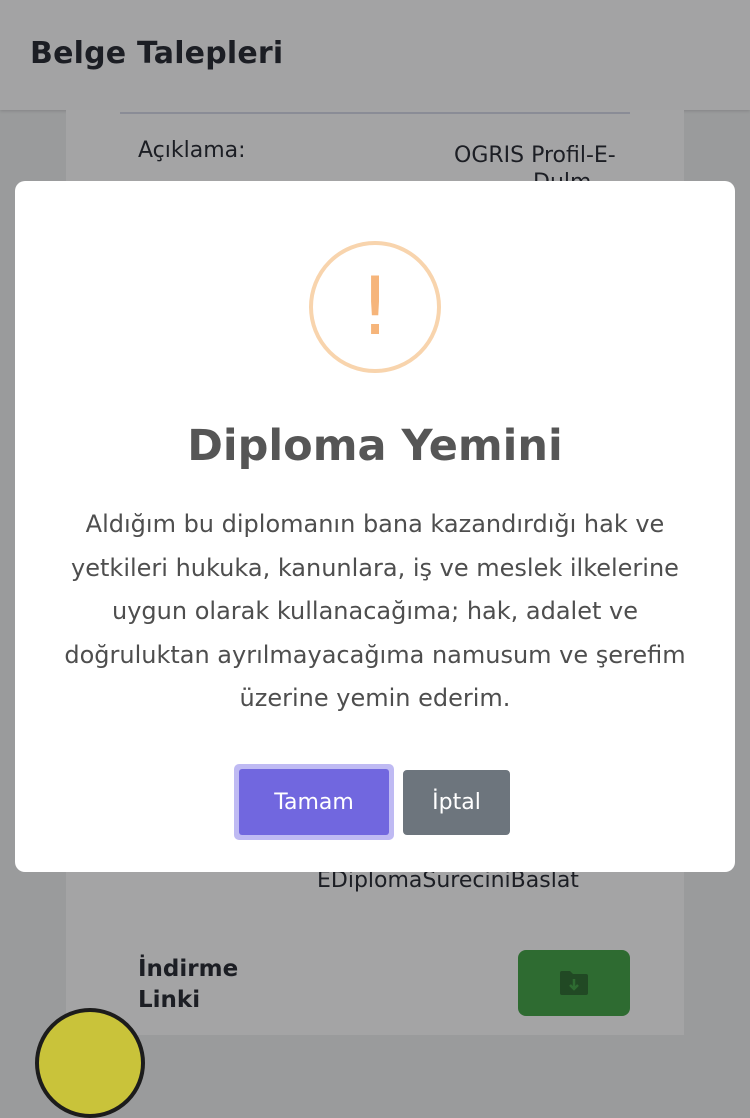 The height and width of the screenshot is (1118, 750). Describe the element at coordinates (375, 113) in the screenshot. I see `card-divider` at that location.